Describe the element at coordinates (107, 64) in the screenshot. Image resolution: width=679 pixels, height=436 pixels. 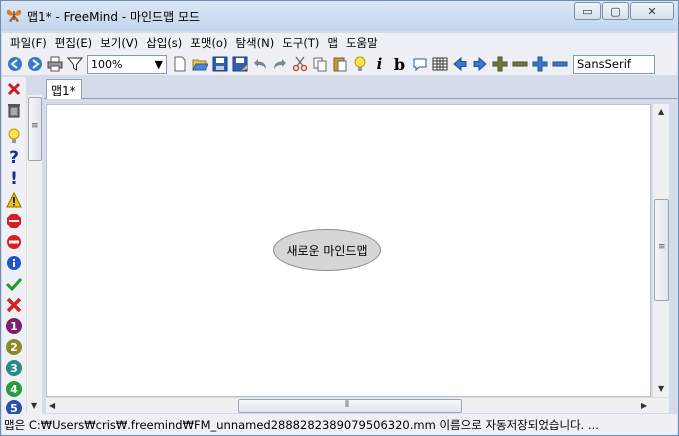
I see `zoom-value: 100%` at that location.